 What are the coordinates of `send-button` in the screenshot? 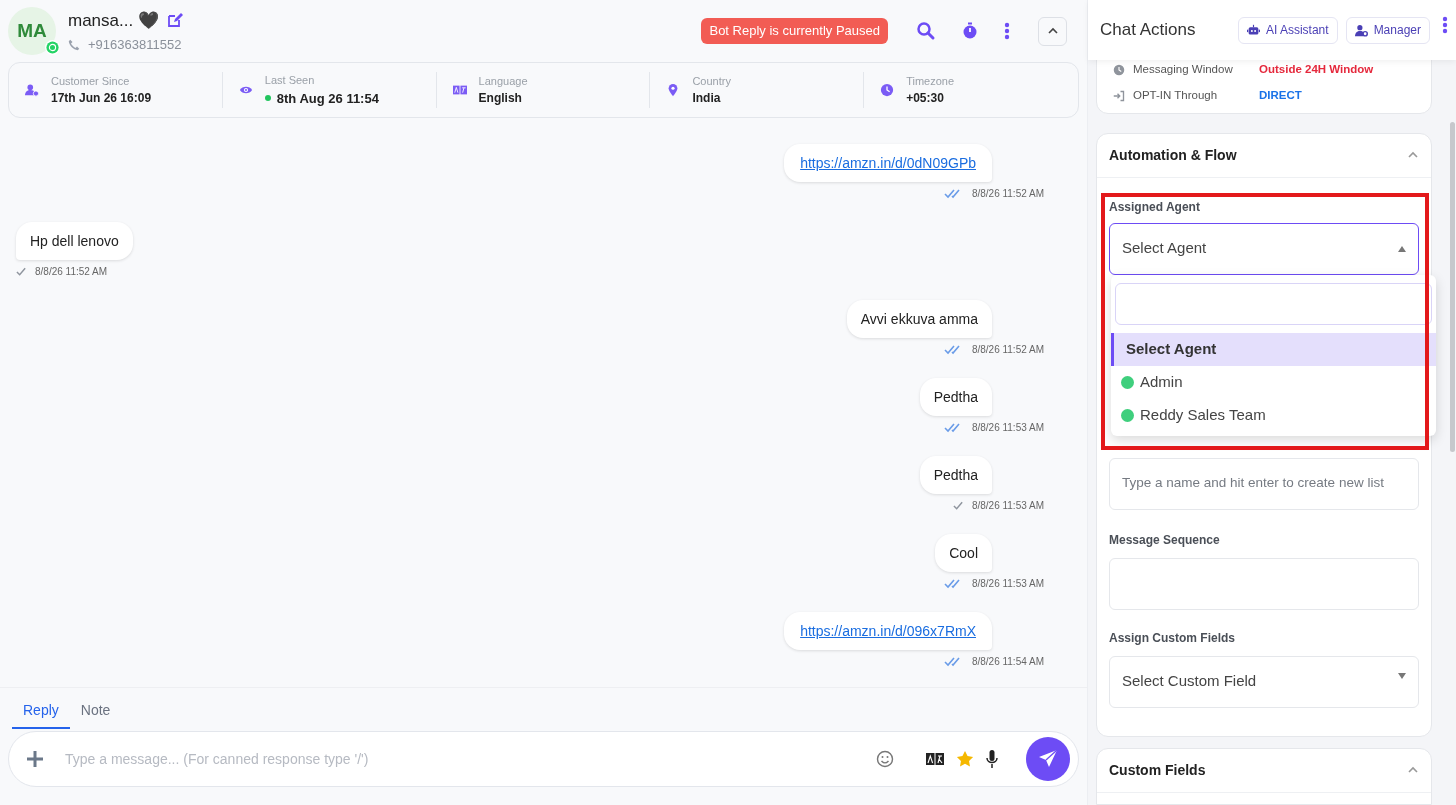 It's located at (1048, 759).